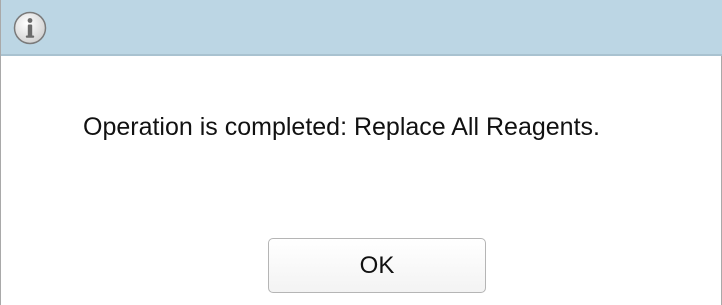 This screenshot has width=722, height=305. What do you see at coordinates (30, 28) in the screenshot?
I see `info-icon` at bounding box center [30, 28].